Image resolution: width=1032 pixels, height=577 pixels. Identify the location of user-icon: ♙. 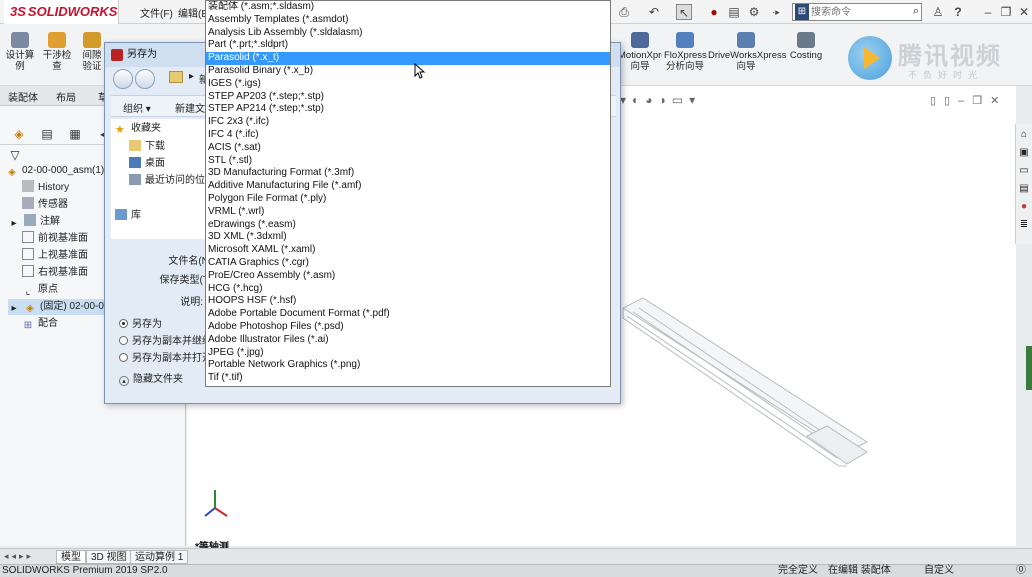
(938, 12).